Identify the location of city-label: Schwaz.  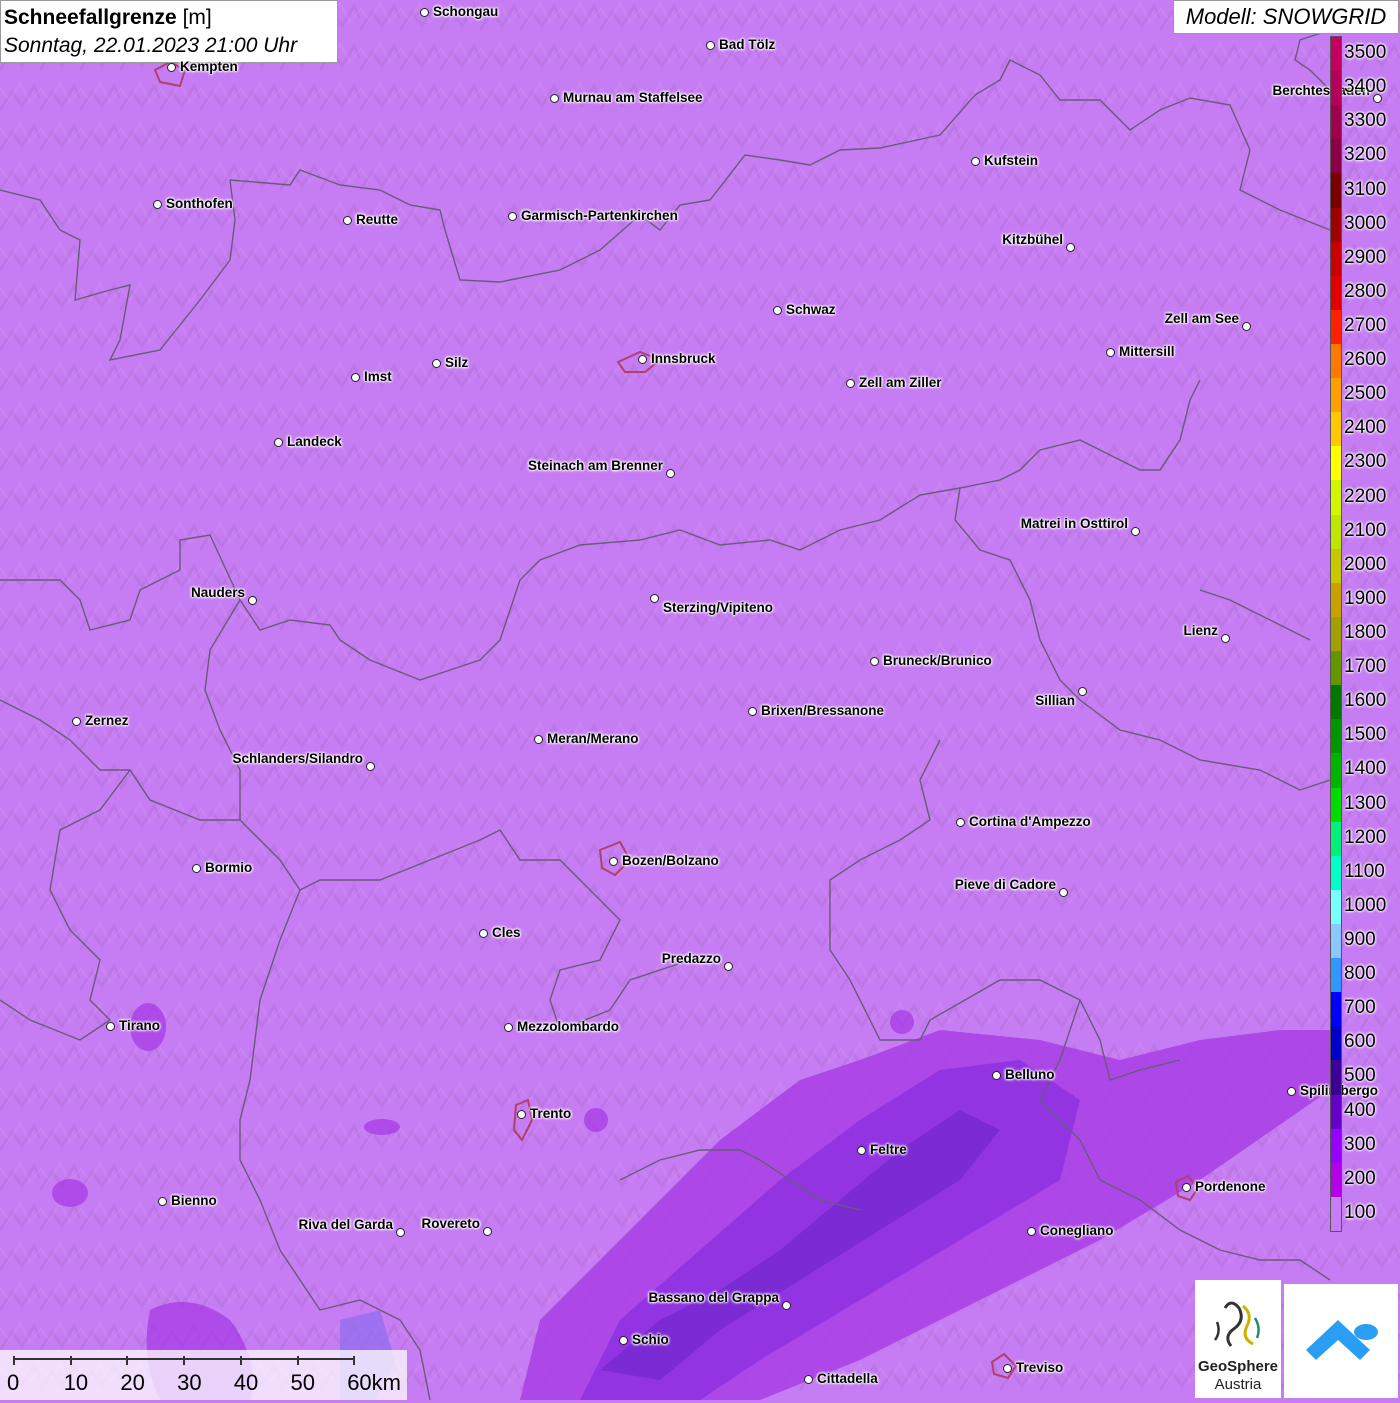
(811, 309).